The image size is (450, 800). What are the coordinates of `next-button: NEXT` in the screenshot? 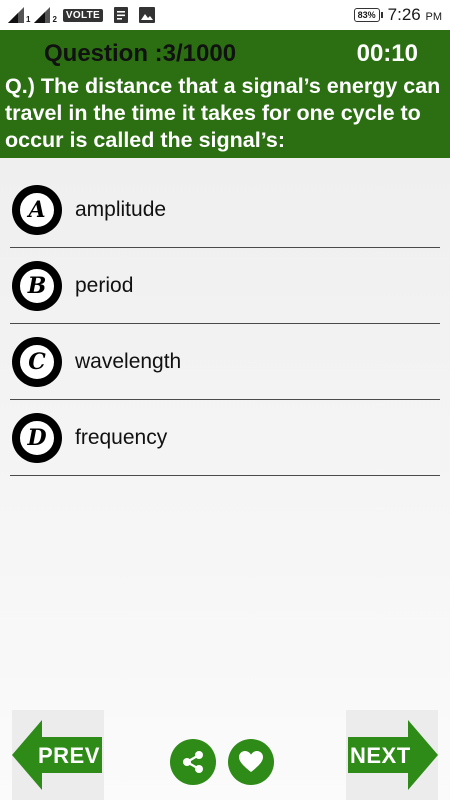 It's located at (392, 755).